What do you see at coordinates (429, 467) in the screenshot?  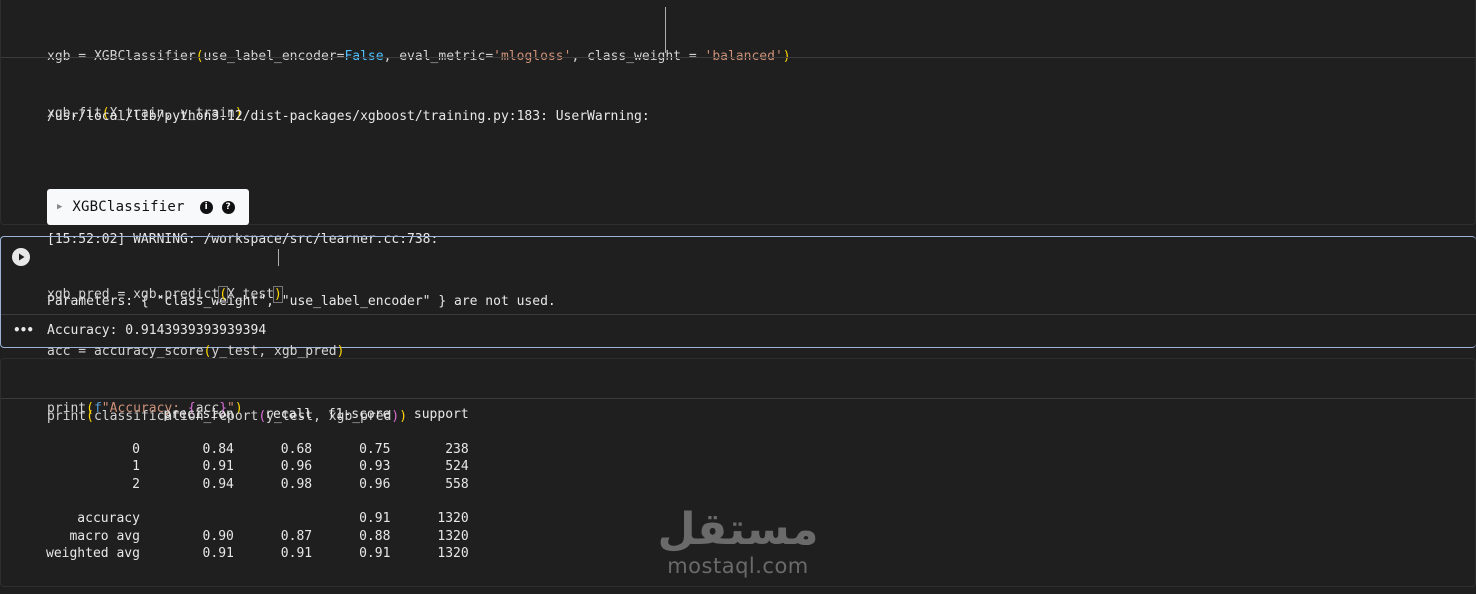 I see `report-value-cell: 524` at bounding box center [429, 467].